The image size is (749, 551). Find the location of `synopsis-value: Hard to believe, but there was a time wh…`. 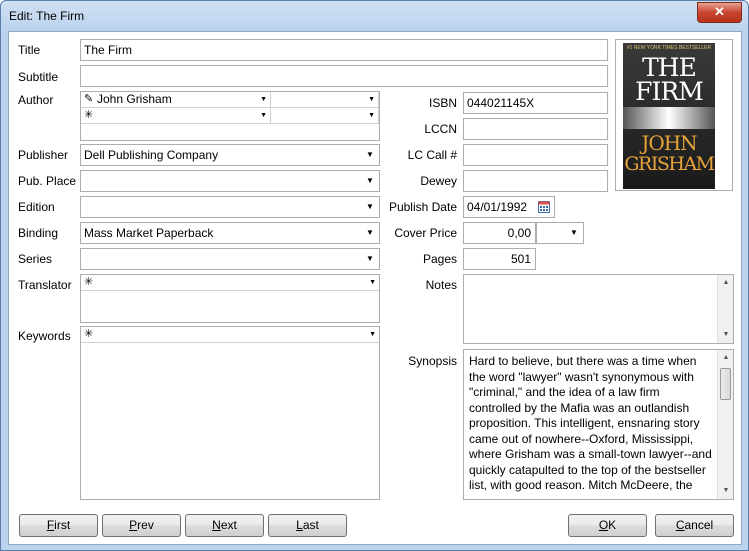

synopsis-value: Hard to believe, but there was a time wh… is located at coordinates (590, 423).